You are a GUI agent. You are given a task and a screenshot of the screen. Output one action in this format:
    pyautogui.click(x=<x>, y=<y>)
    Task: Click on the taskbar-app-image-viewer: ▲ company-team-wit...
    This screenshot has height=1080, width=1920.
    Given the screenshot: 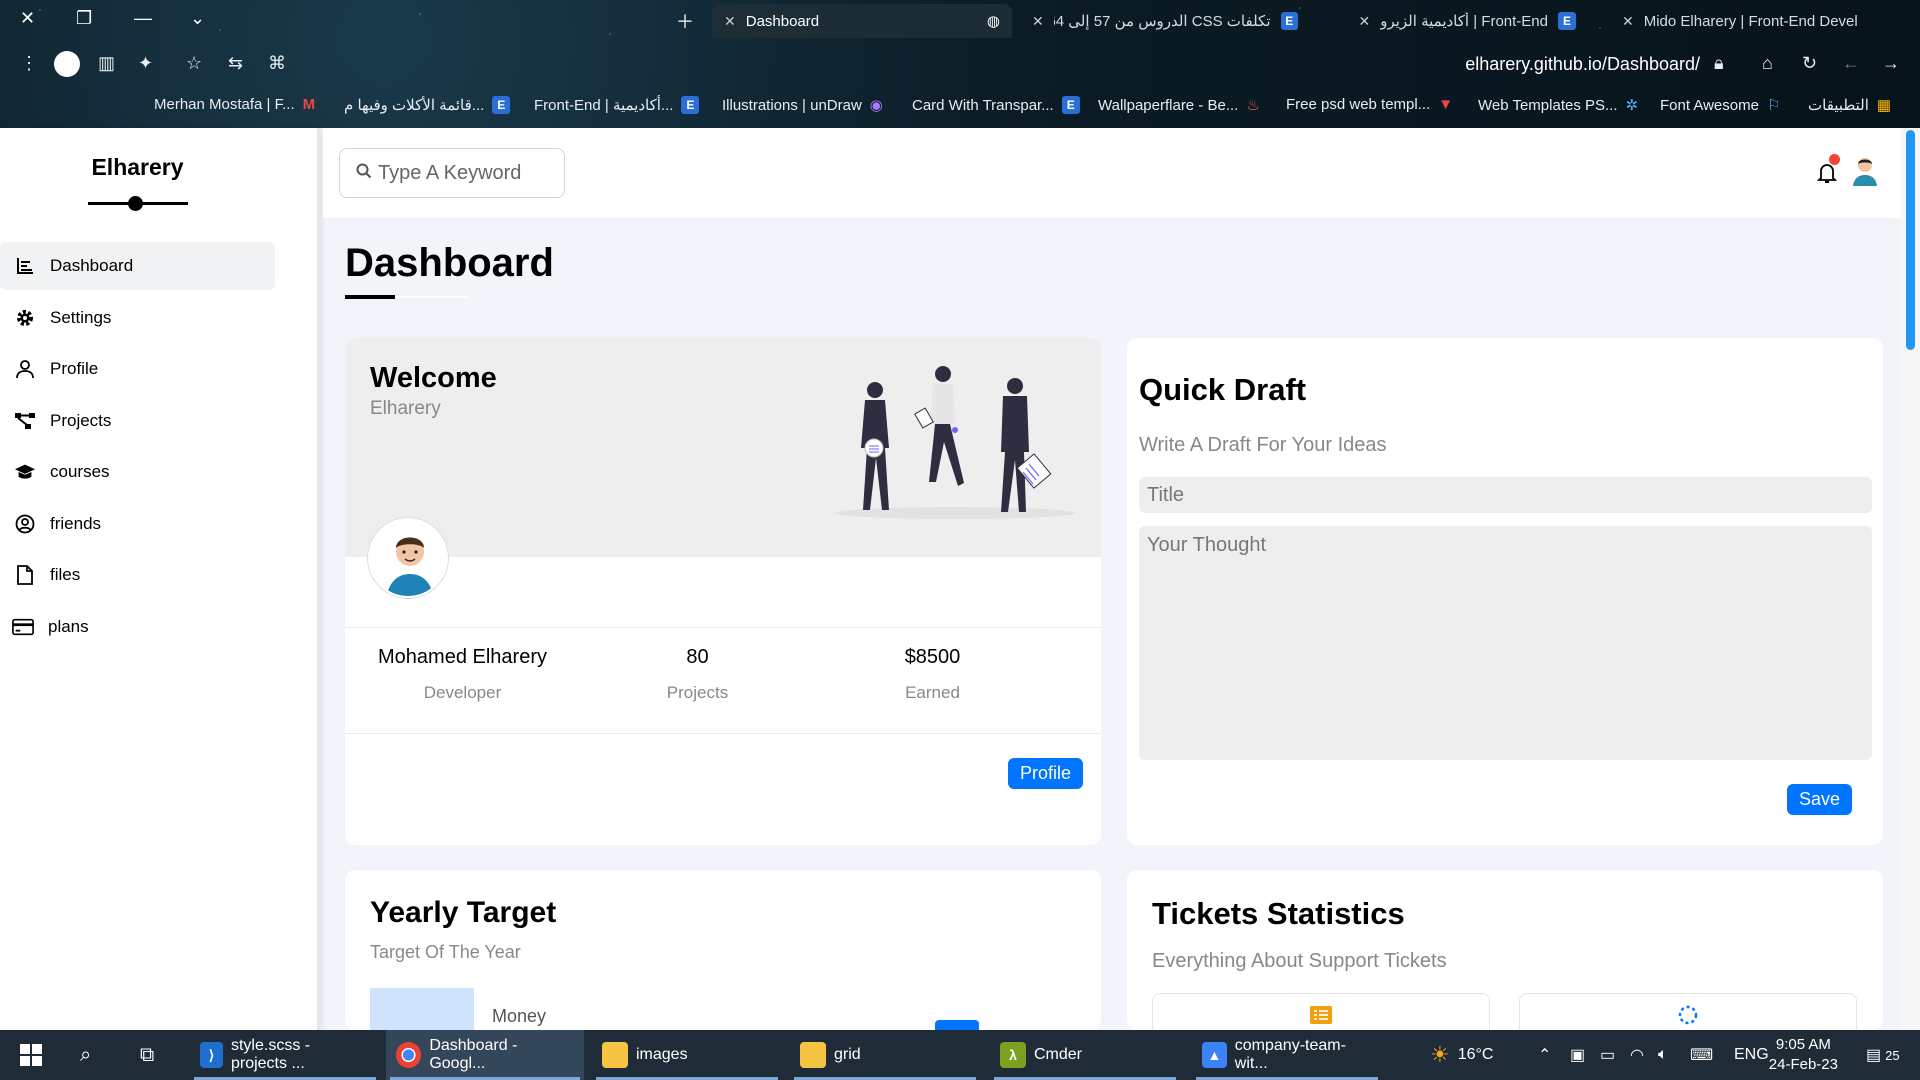 What is the action you would take?
    pyautogui.click(x=1287, y=1055)
    